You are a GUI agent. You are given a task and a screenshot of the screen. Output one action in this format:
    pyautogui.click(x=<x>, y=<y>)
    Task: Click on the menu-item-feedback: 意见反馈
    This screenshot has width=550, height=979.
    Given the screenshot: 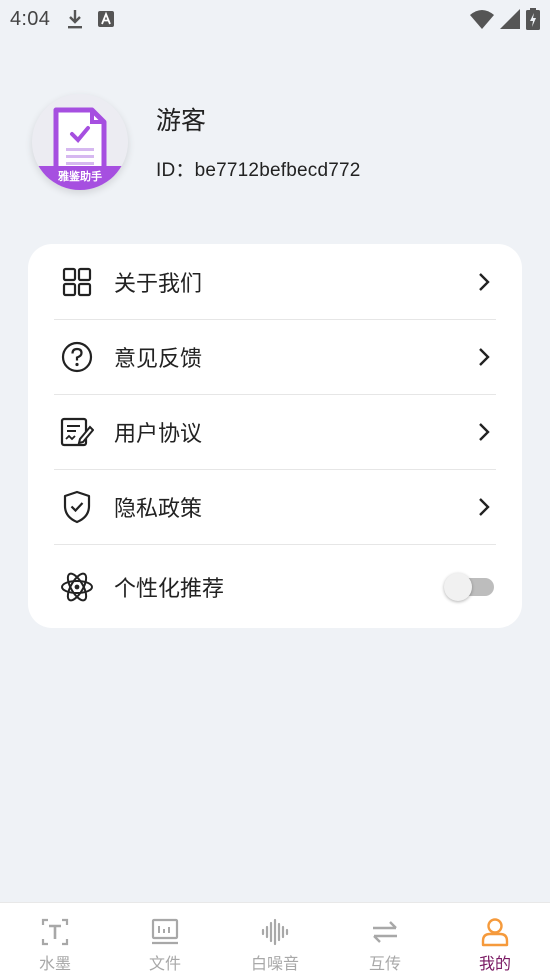 What is the action you would take?
    pyautogui.click(x=275, y=356)
    